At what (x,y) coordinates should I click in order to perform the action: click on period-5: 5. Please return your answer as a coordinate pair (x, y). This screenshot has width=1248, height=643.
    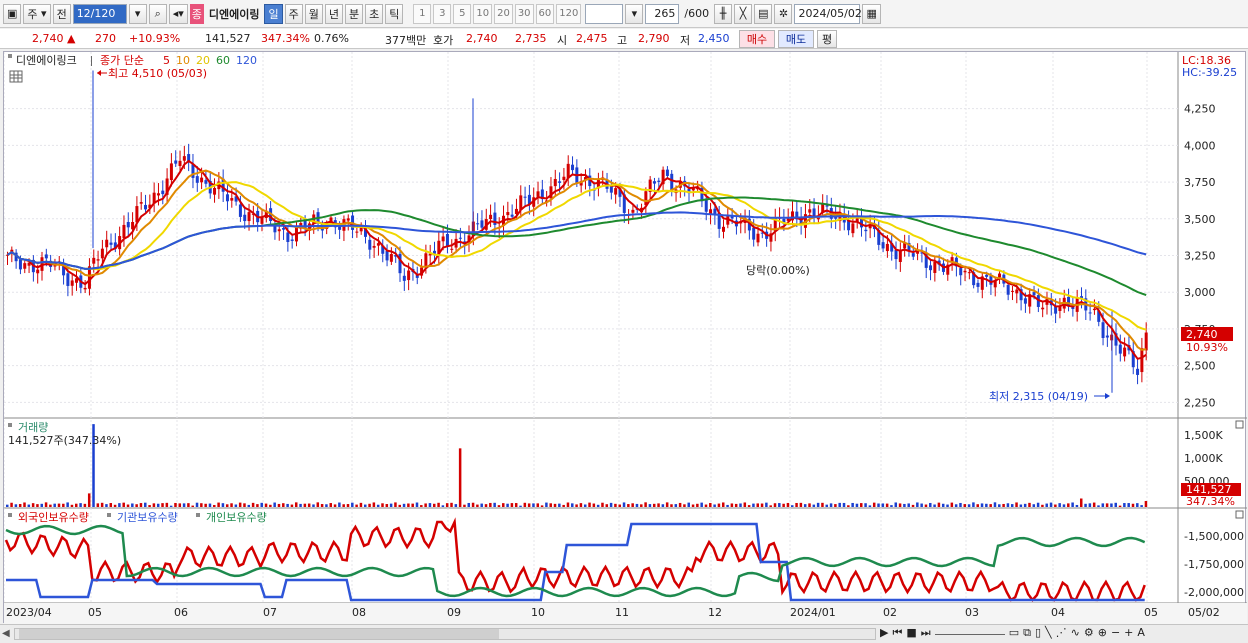
    Looking at the image, I should click on (462, 13).